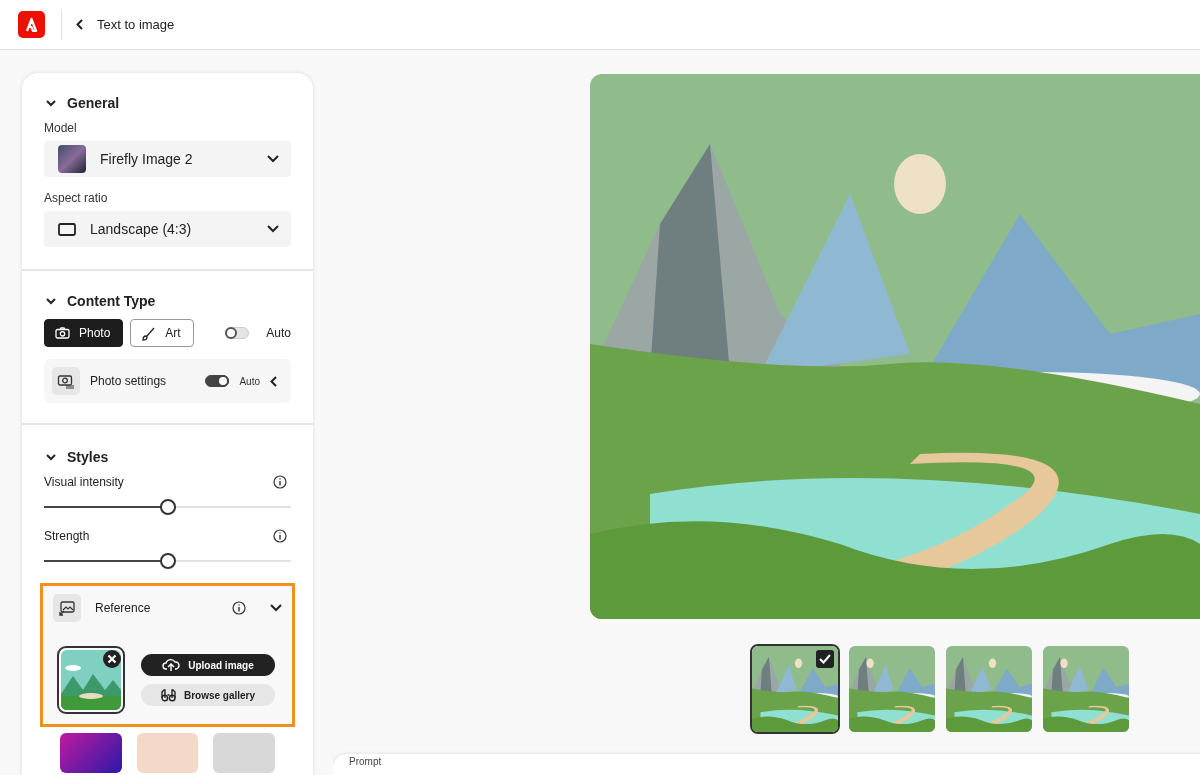 Image resolution: width=1200 pixels, height=775 pixels. What do you see at coordinates (112, 659) in the screenshot?
I see `close-icon` at bounding box center [112, 659].